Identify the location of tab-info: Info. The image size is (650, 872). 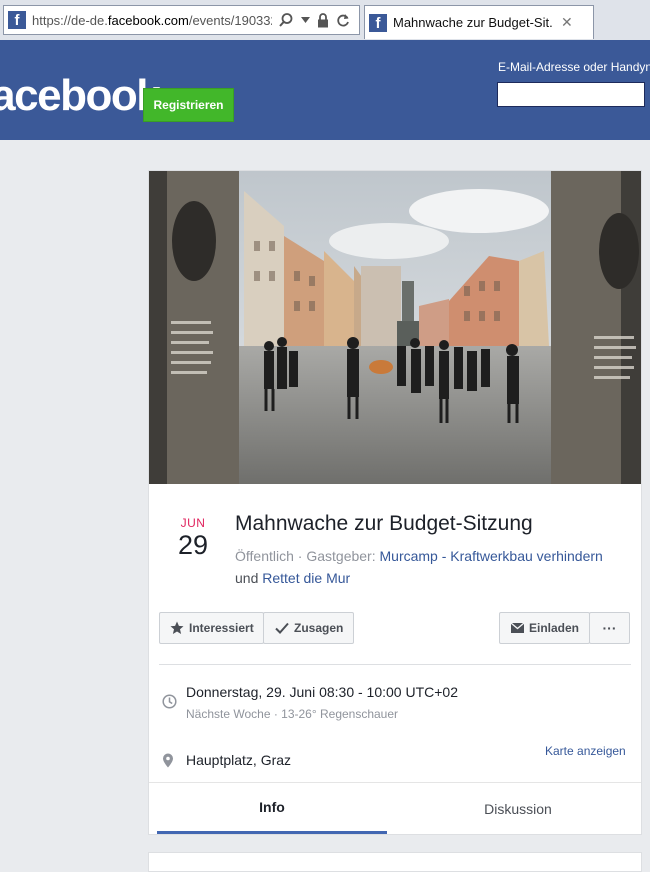
(272, 808).